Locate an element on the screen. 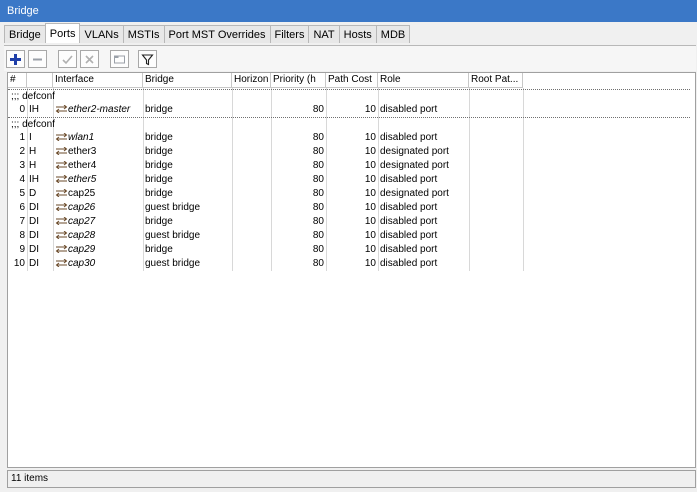  tab-mdb: MDB is located at coordinates (393, 34).